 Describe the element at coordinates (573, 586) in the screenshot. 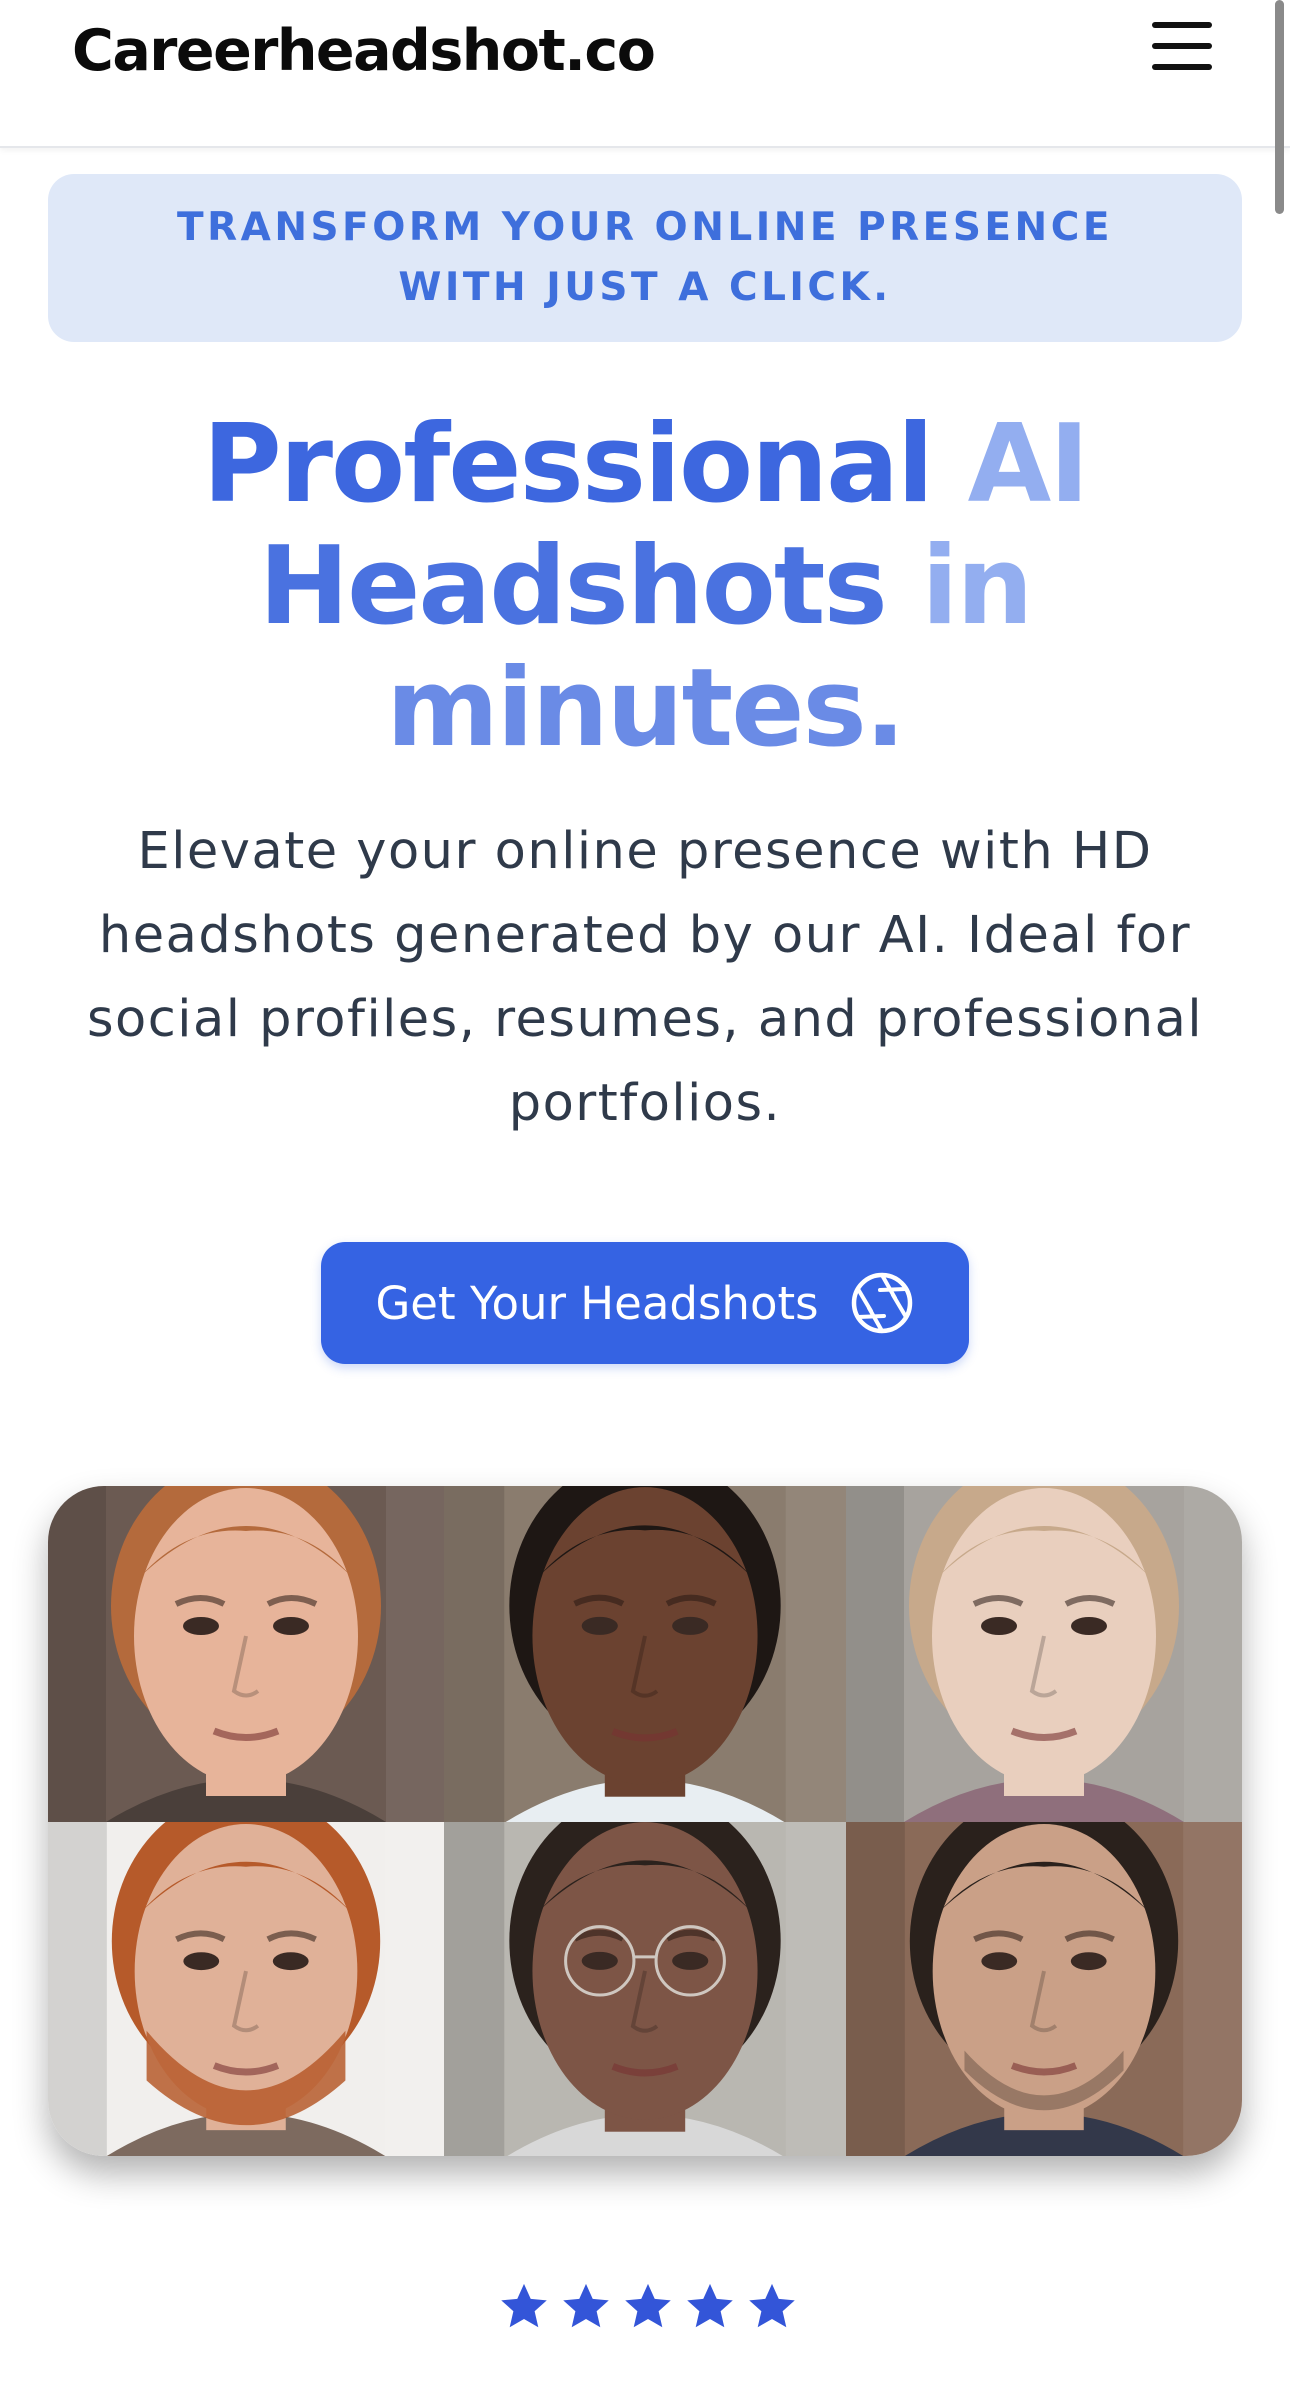

I see `headline-word: Headshots` at that location.